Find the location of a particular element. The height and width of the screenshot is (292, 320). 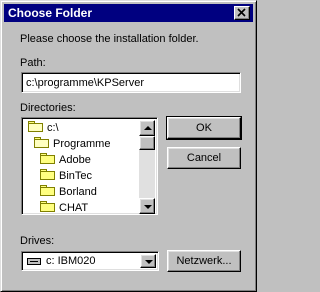

arrow-down-icon is located at coordinates (148, 207).